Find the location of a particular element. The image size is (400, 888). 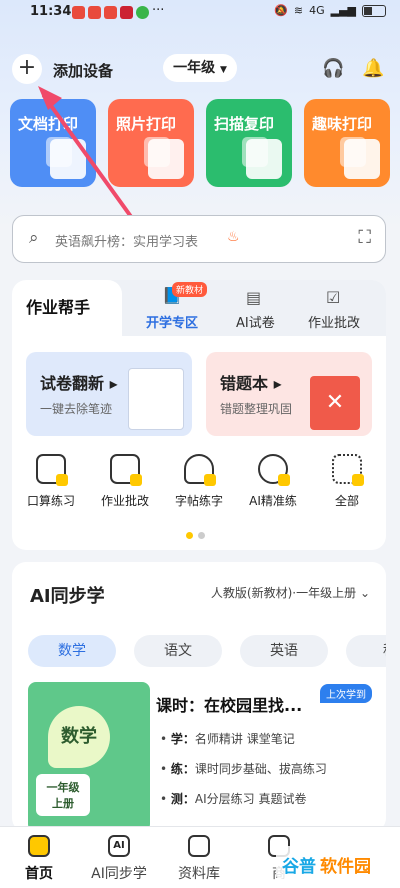

tab-ai-exam: AI试卷 is located at coordinates (255, 321).